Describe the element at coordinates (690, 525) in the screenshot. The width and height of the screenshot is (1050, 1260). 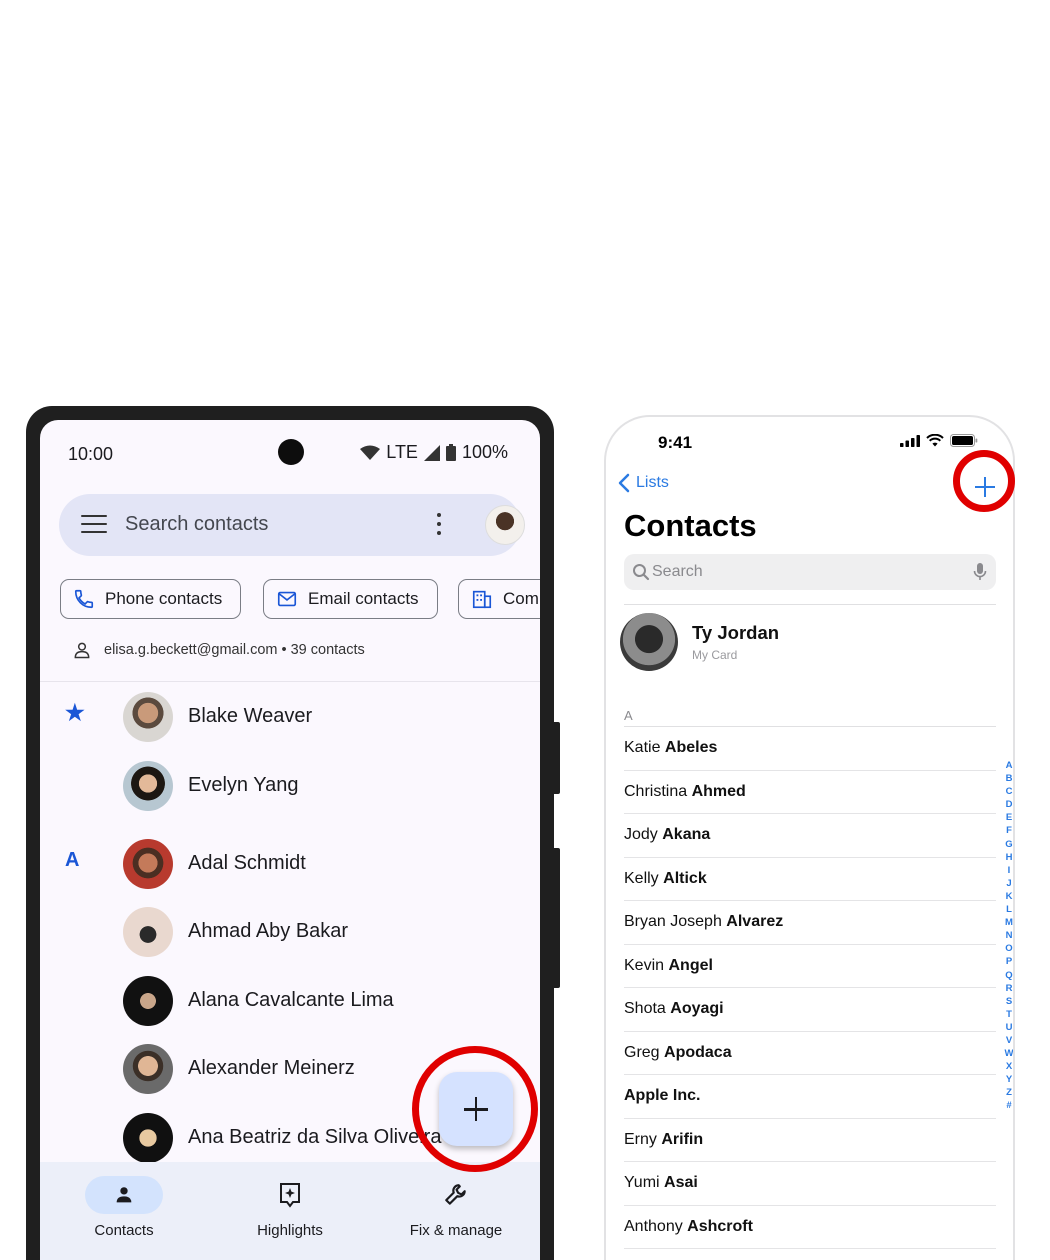
I see `page-title: Contacts` at that location.